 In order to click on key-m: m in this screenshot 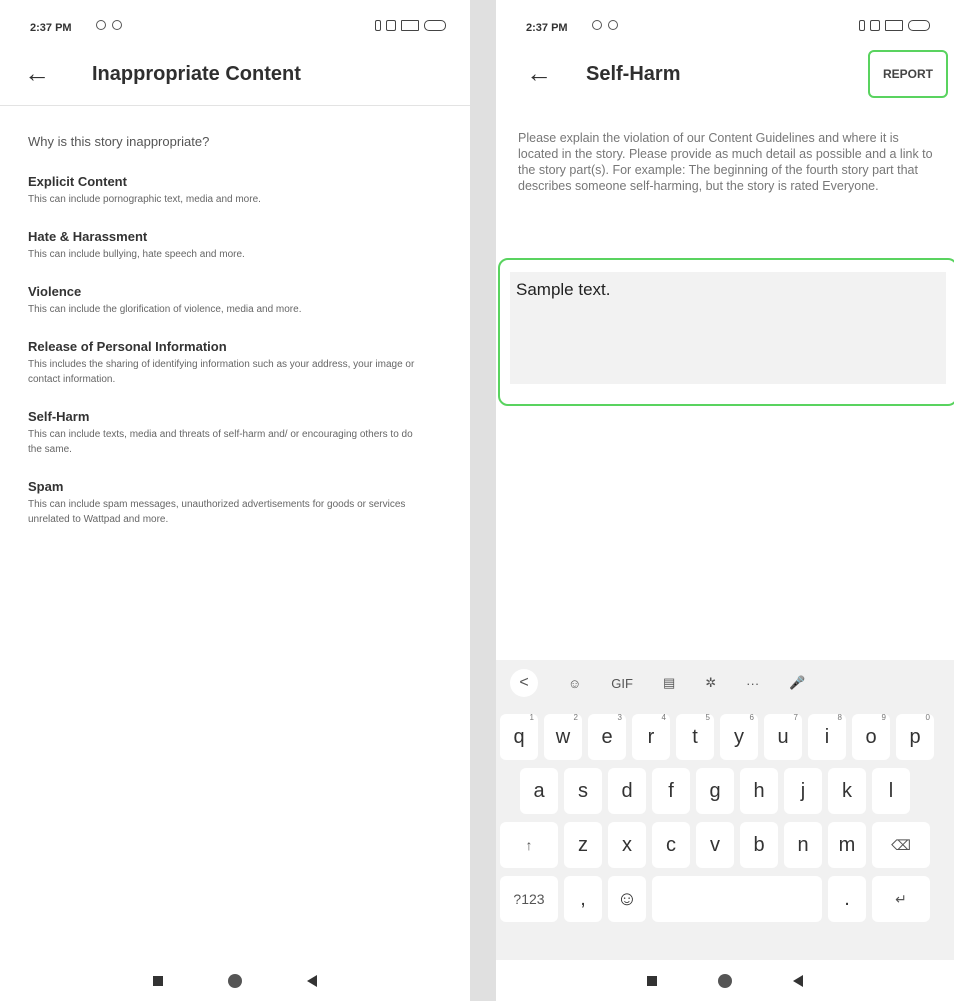, I will do `click(847, 845)`.